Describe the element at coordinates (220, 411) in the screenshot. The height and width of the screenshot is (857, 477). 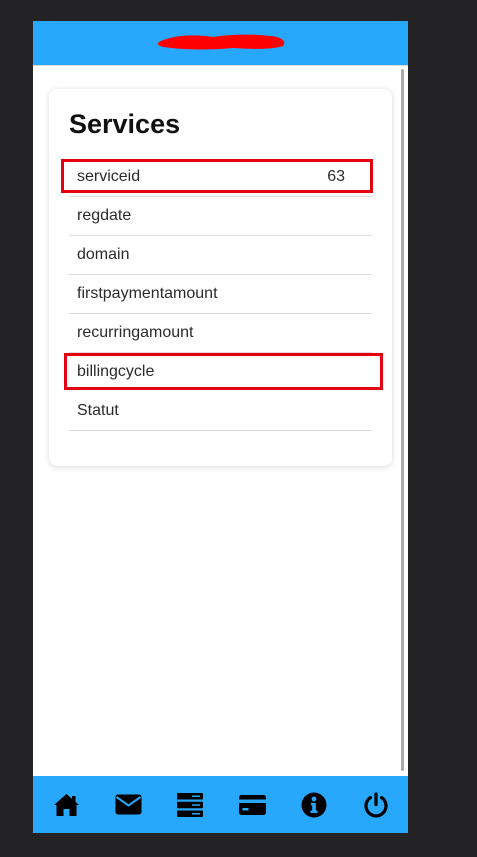
I see `list-item-statut: Statut` at that location.